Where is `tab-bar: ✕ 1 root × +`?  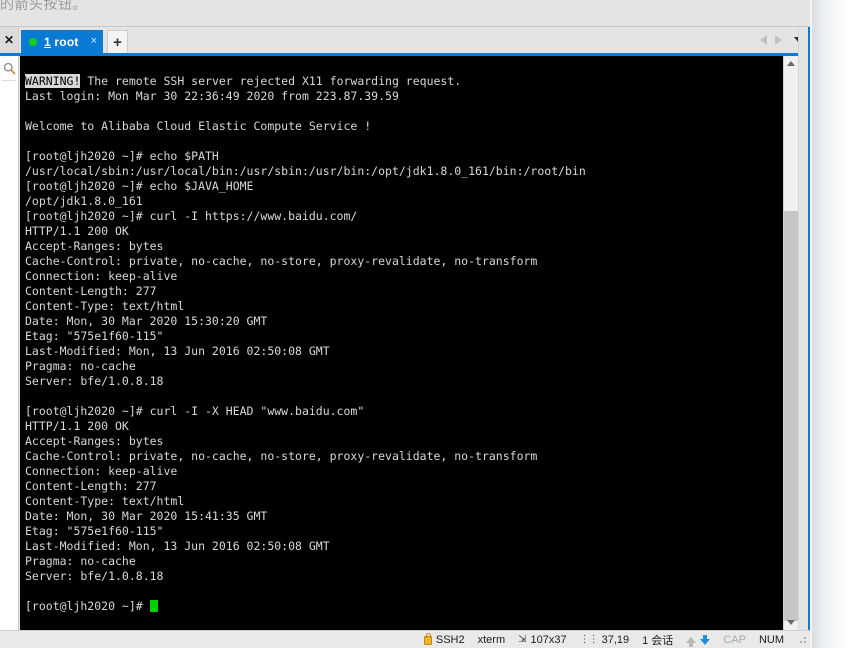 tab-bar: ✕ 1 root × + is located at coordinates (405, 40).